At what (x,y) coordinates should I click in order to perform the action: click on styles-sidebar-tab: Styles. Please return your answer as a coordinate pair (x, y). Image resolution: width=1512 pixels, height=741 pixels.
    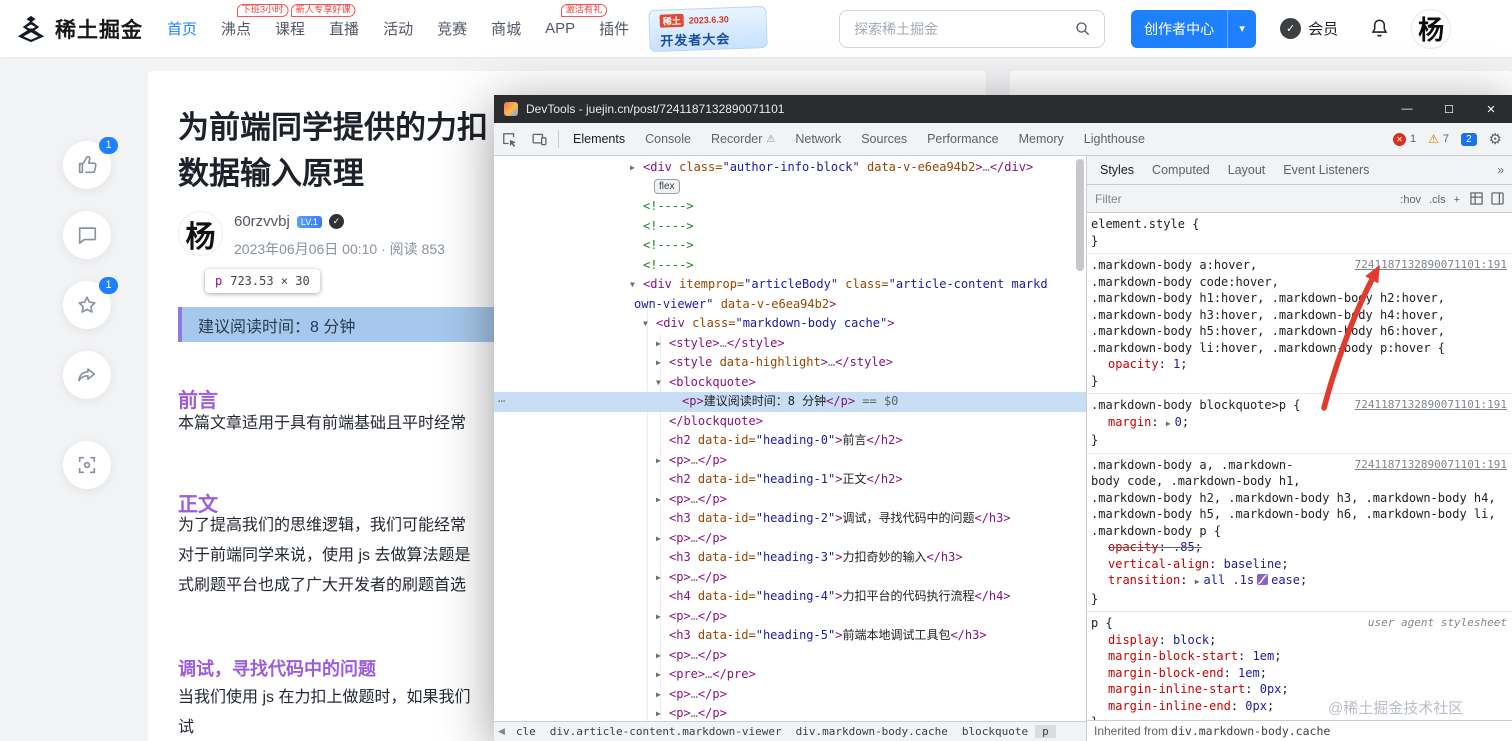
    Looking at the image, I should click on (1117, 170).